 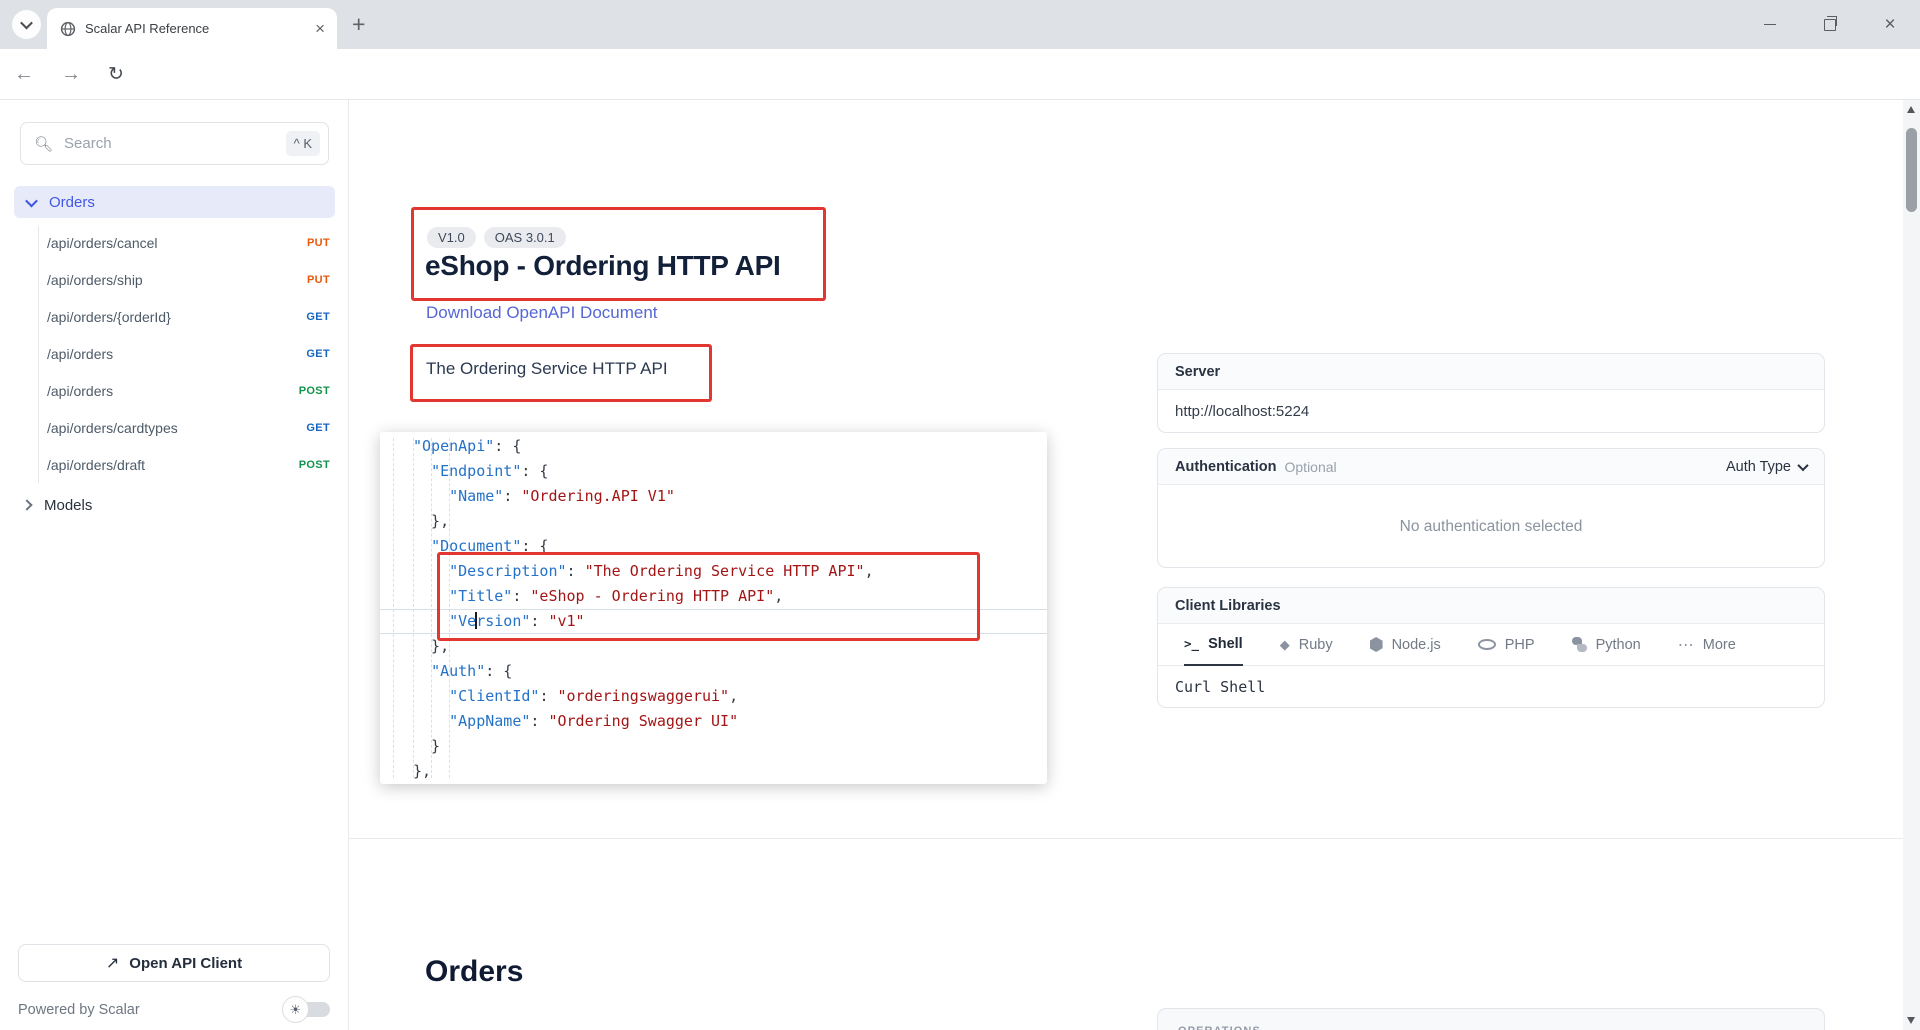 I want to click on sidebar-endpoint: /api/orders POST, so click(x=174, y=390).